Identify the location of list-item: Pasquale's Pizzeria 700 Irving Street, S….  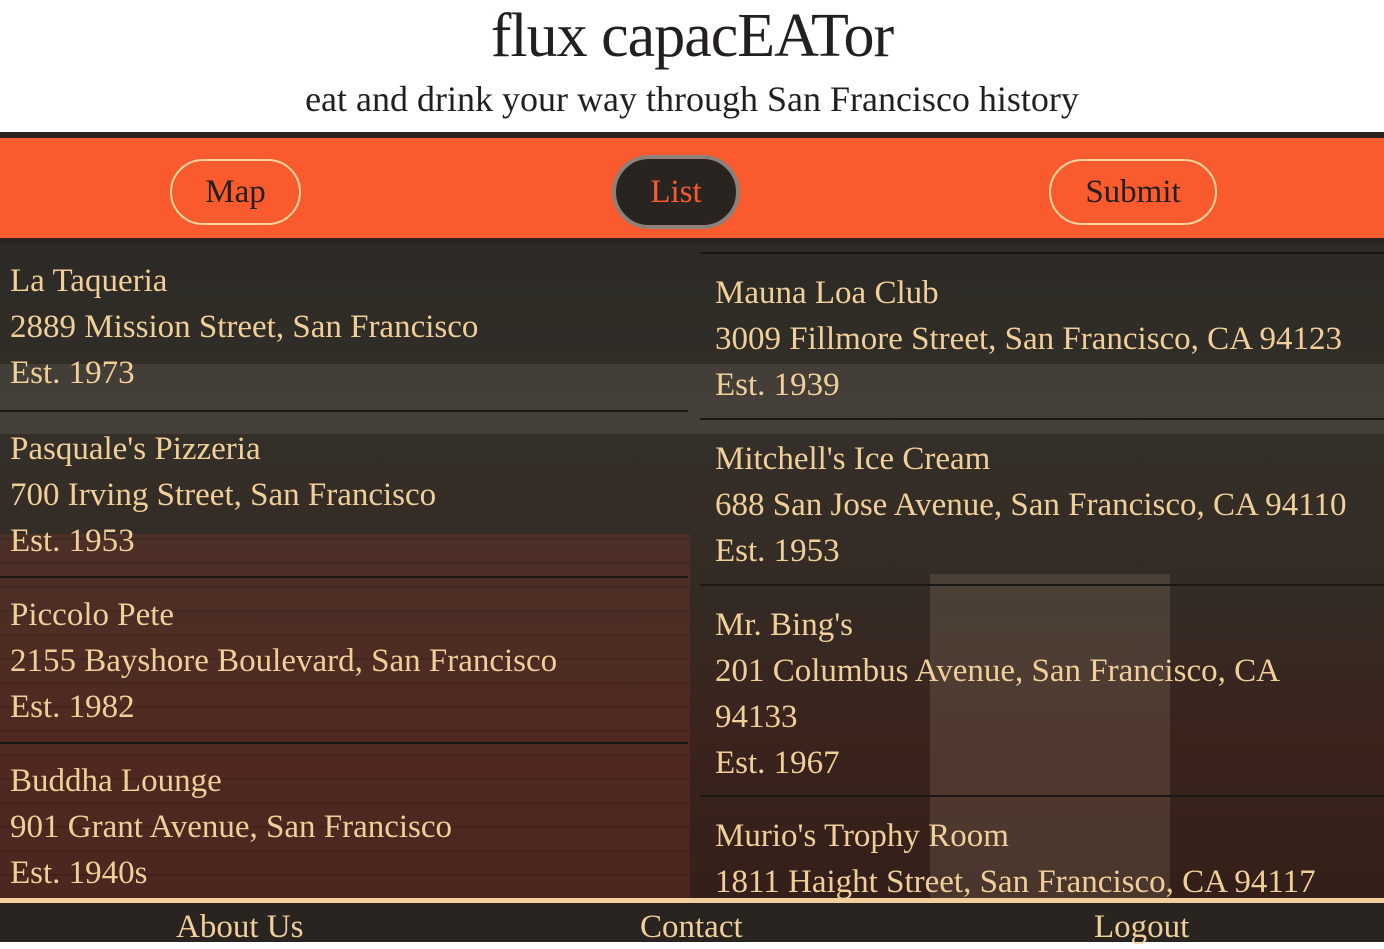
(344, 495).